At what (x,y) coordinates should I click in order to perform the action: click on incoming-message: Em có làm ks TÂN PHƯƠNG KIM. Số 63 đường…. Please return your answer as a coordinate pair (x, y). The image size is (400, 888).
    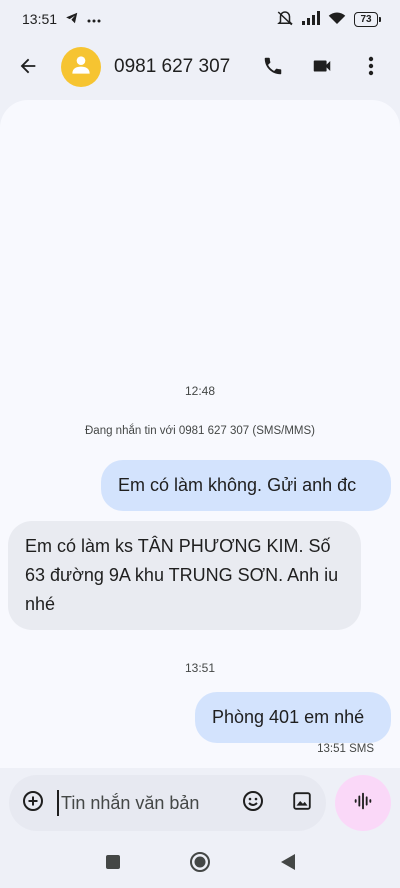
    Looking at the image, I should click on (184, 575).